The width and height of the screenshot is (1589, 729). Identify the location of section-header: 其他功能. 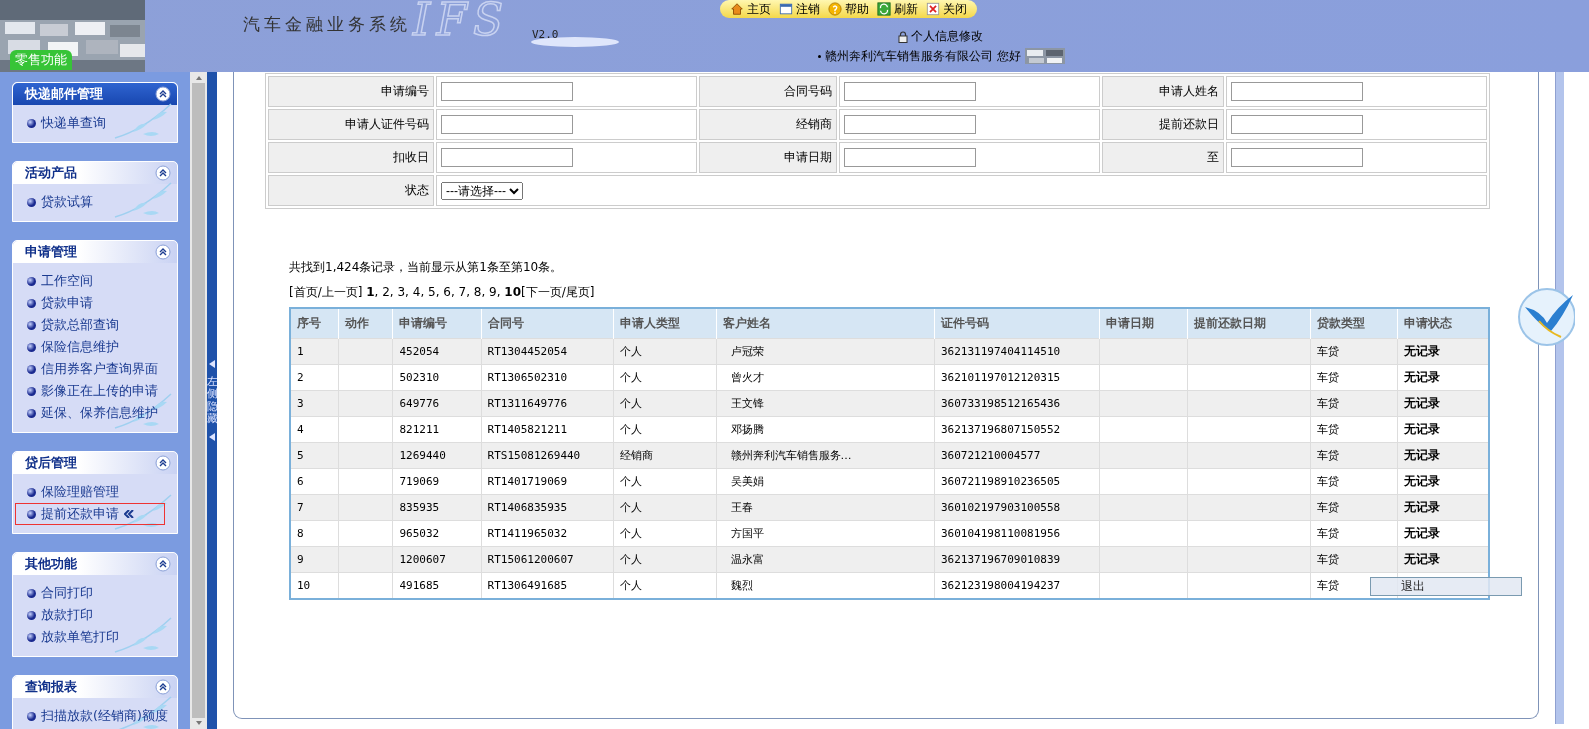
(95, 564).